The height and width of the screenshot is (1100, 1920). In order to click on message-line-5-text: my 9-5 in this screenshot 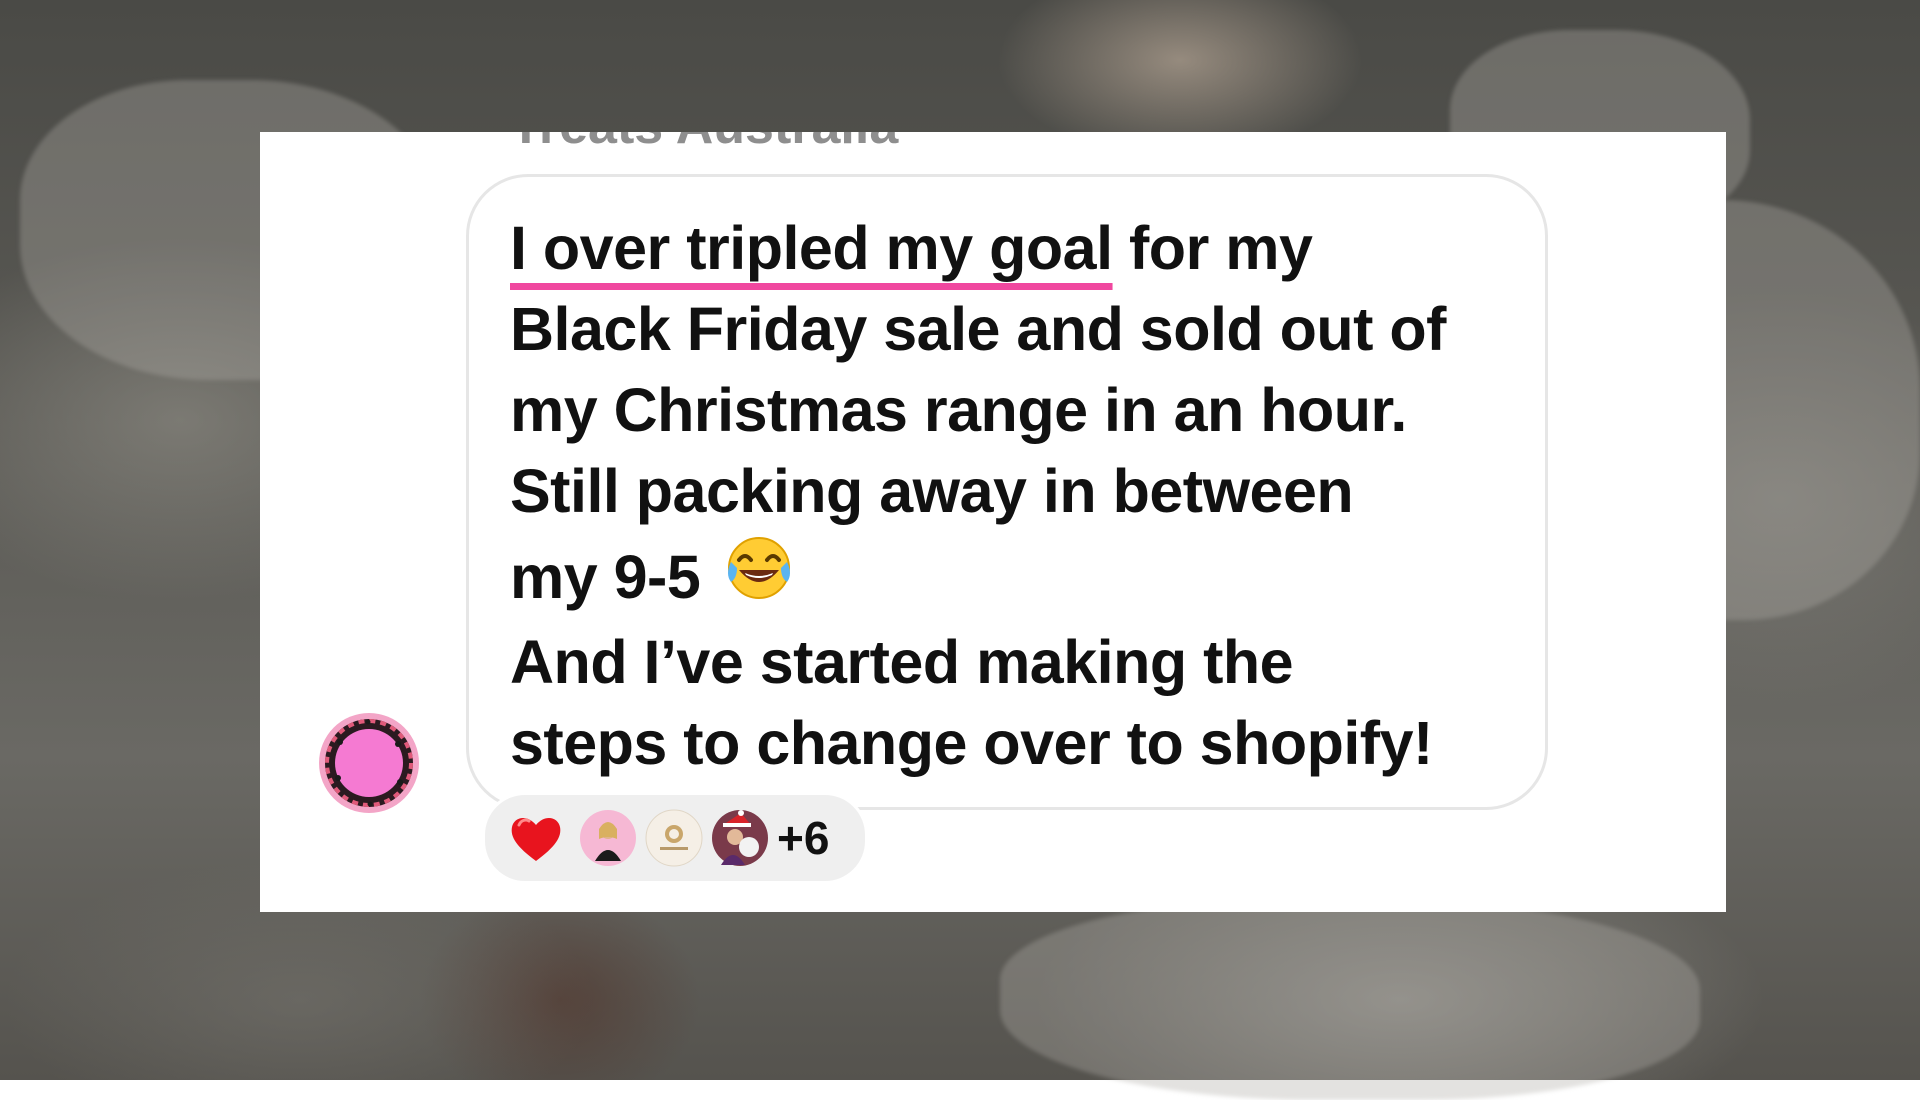, I will do `click(605, 577)`.